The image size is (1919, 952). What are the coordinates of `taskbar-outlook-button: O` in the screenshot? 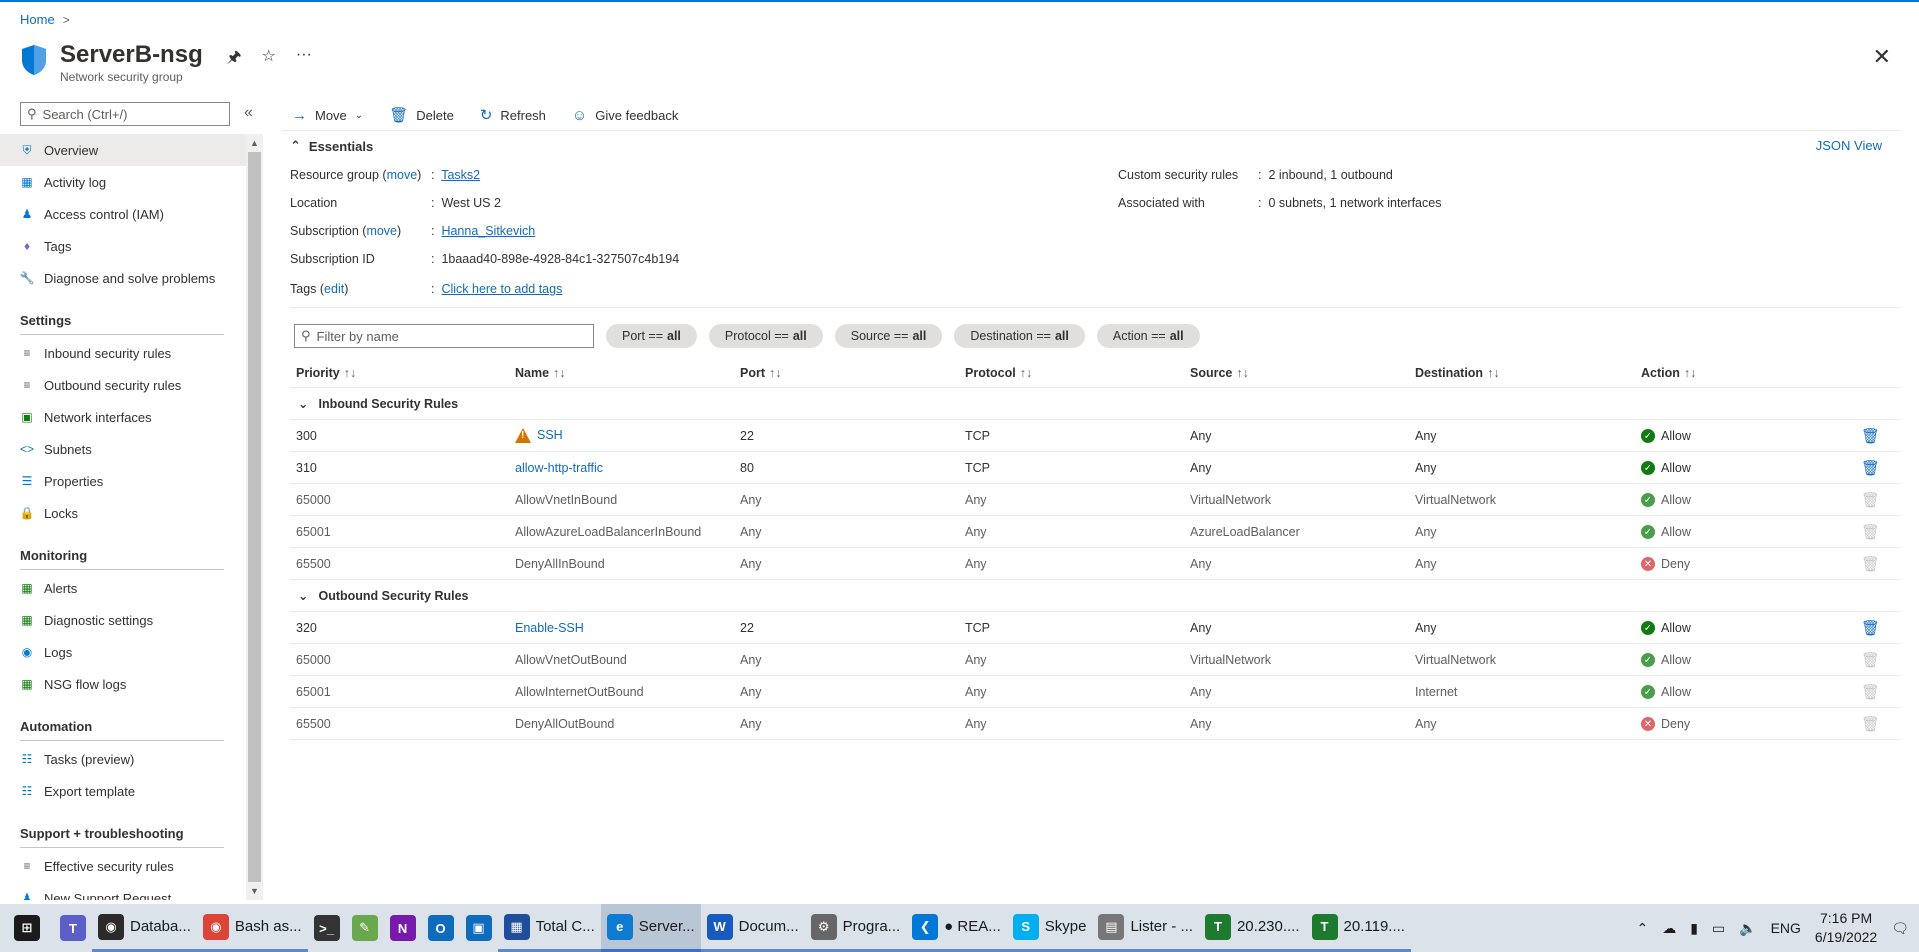 It's located at (441, 928).